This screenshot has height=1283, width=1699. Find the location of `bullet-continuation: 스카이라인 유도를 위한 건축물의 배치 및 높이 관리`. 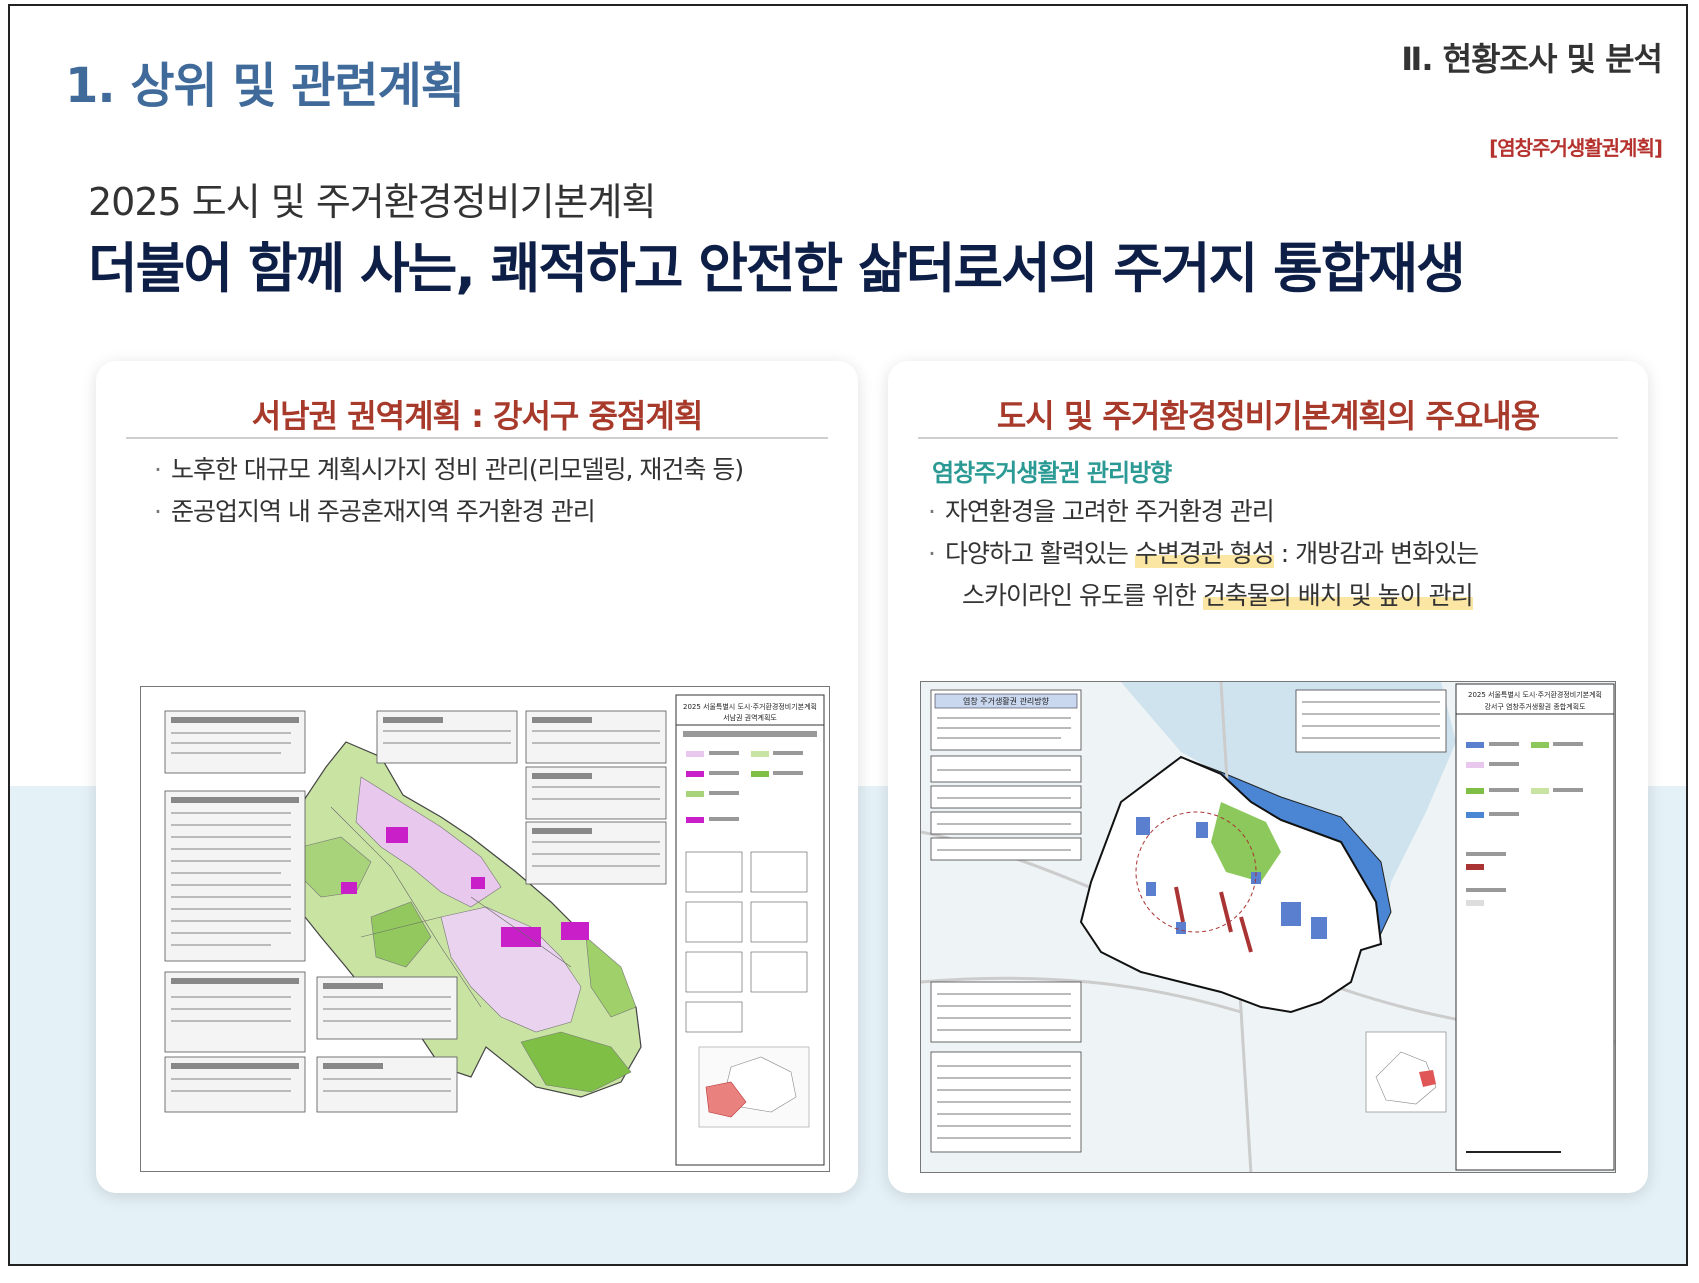

bullet-continuation: 스카이라인 유도를 위한 건축물의 배치 및 높이 관리 is located at coordinates (1218, 595).